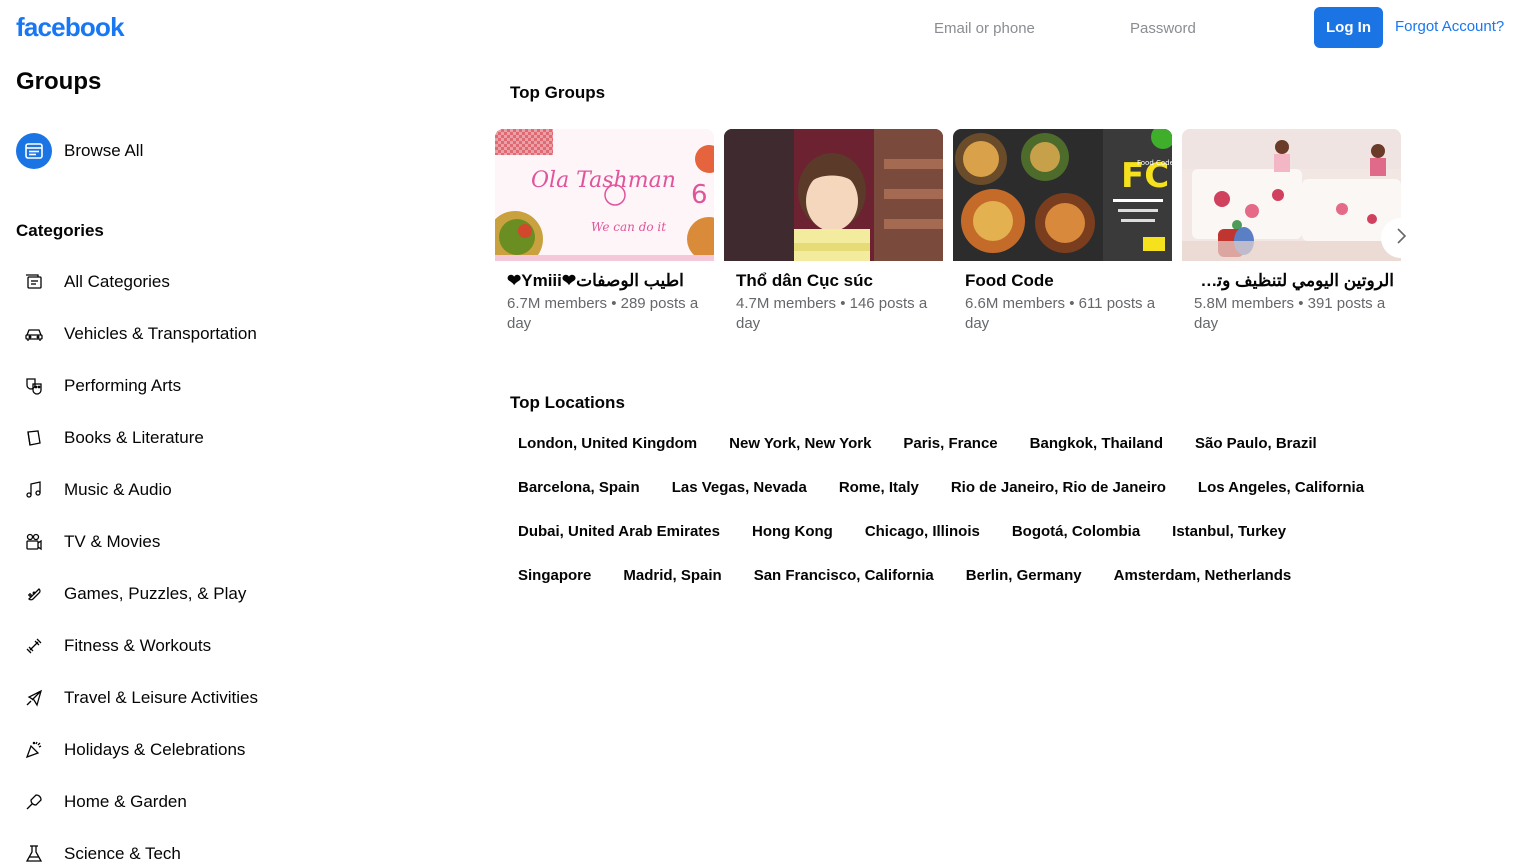 The image size is (1536, 864). Describe the element at coordinates (59, 81) in the screenshot. I see `page-title: Groups` at that location.